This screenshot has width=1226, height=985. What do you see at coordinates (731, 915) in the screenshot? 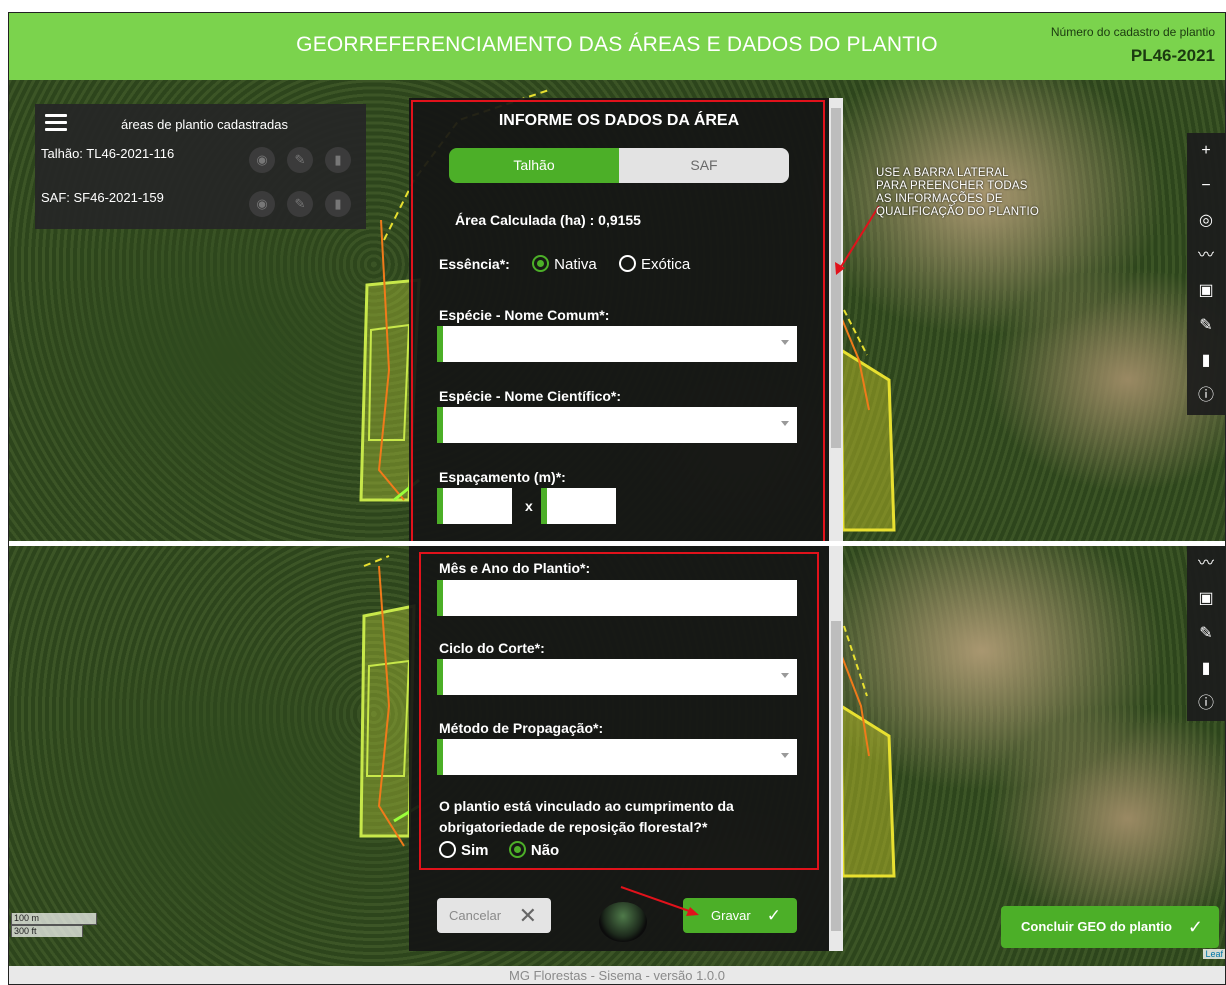
I see `save-button-label: Gravar` at bounding box center [731, 915].